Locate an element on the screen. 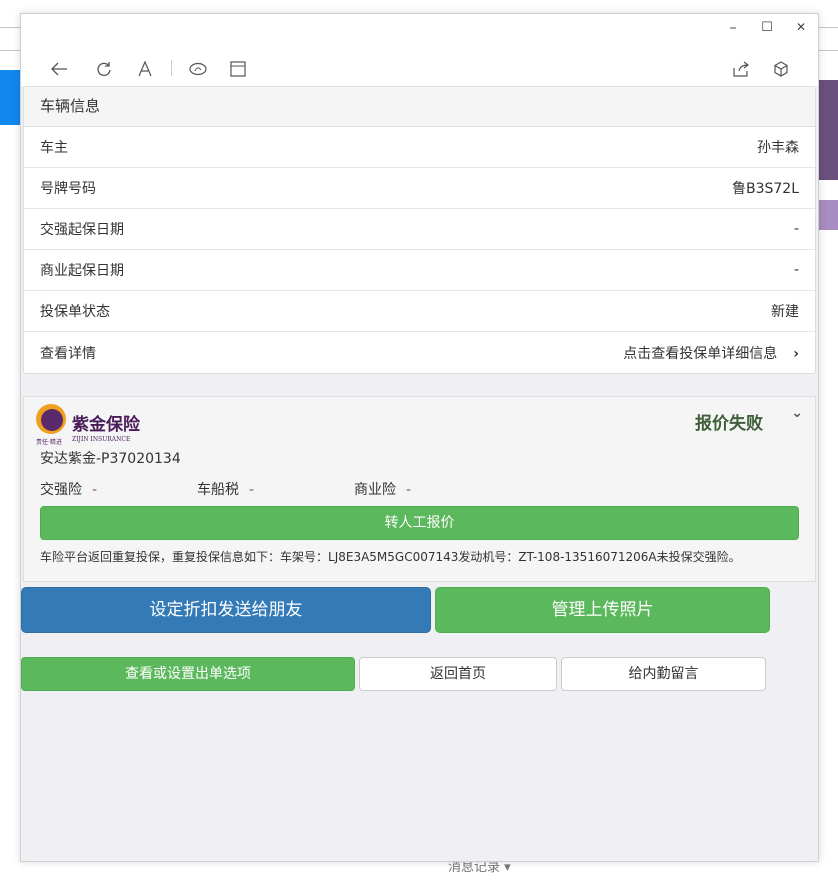 The image size is (838, 882). row-label: 号牌号码 is located at coordinates (68, 189).